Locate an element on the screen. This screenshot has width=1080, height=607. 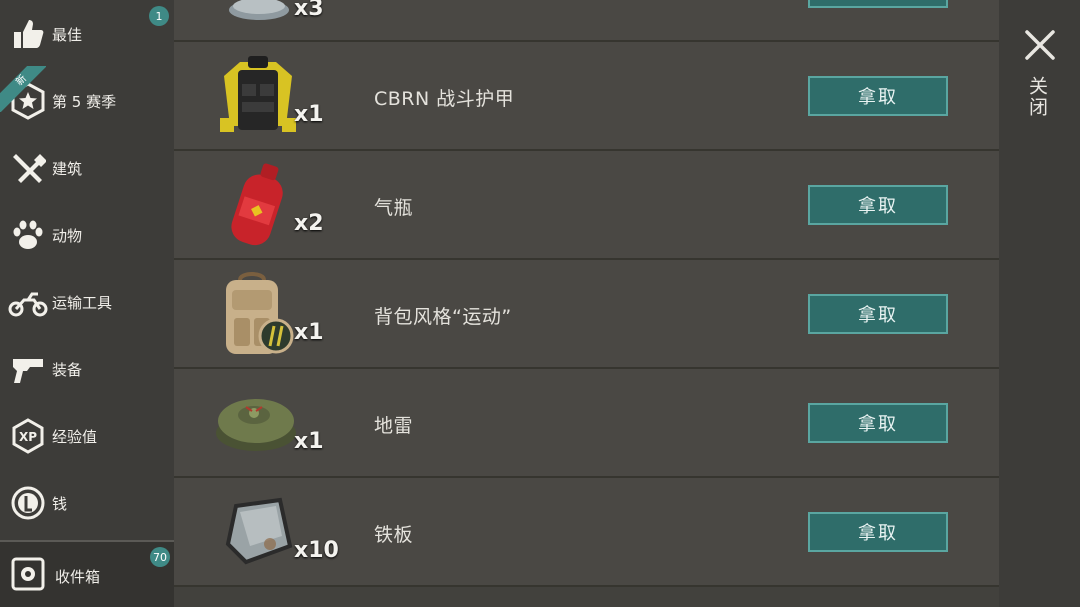
notification-badge: 1 is located at coordinates (159, 16).